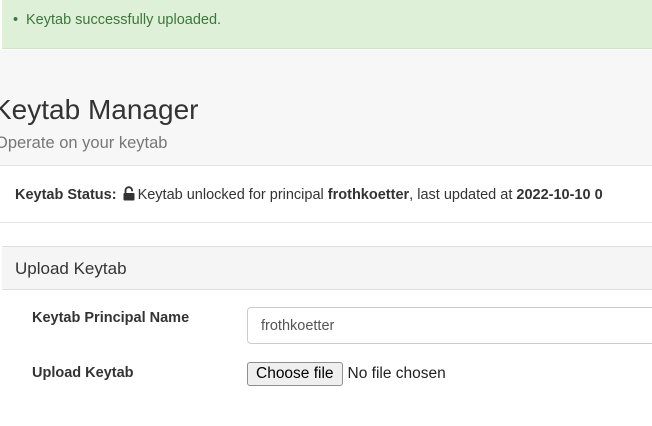 Image resolution: width=652 pixels, height=426 pixels. Describe the element at coordinates (346, 374) in the screenshot. I see `file-upload-control: Choose file No file chosen` at that location.